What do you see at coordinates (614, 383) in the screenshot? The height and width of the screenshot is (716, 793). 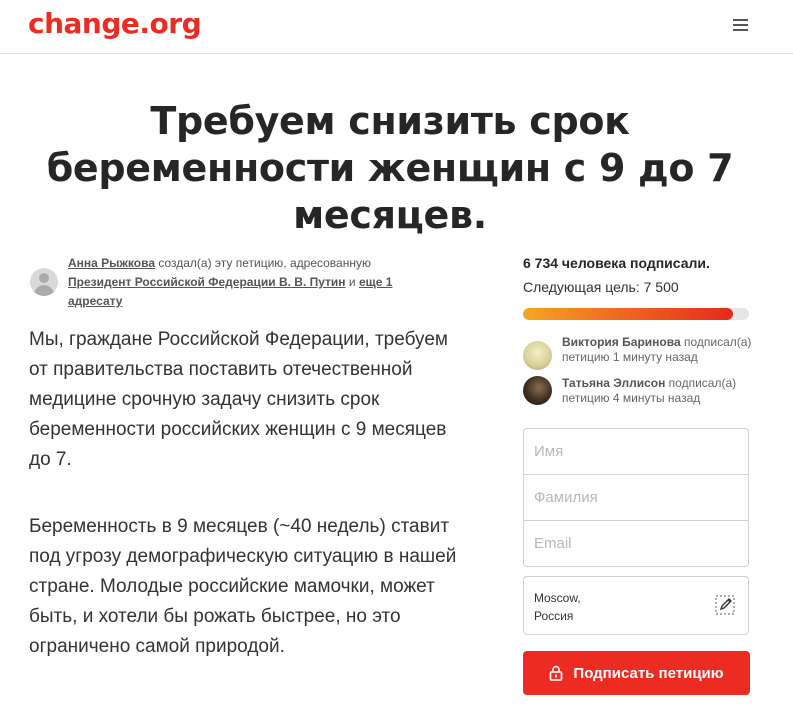 I see `signer-name: Татьяна Эллисон` at bounding box center [614, 383].